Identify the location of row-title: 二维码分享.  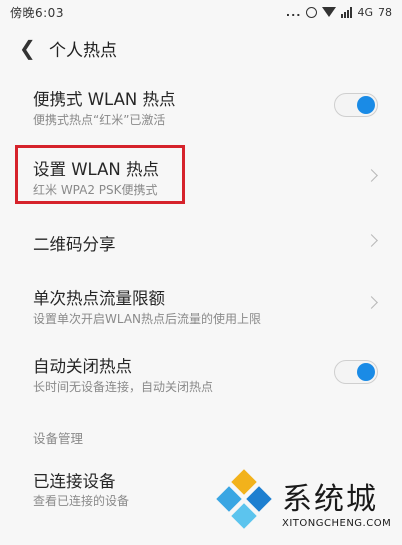
(74, 244).